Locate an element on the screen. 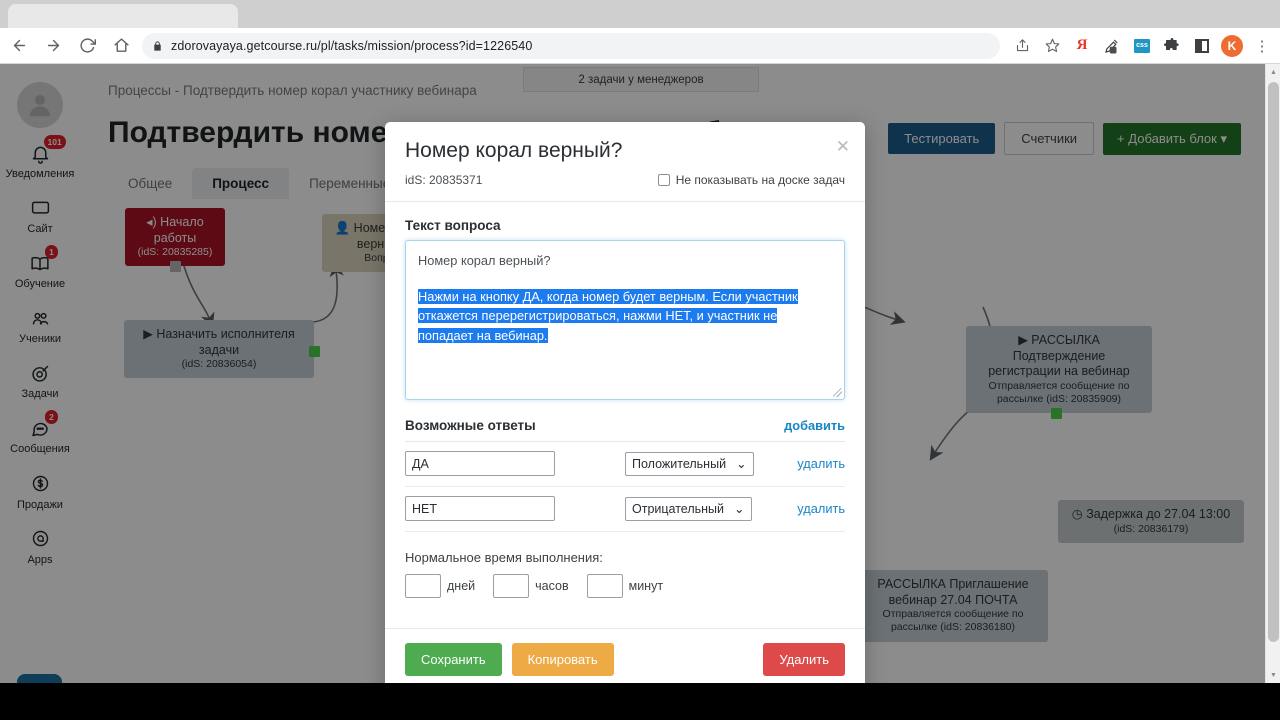  notifications-badge: 101 is located at coordinates (54, 142).